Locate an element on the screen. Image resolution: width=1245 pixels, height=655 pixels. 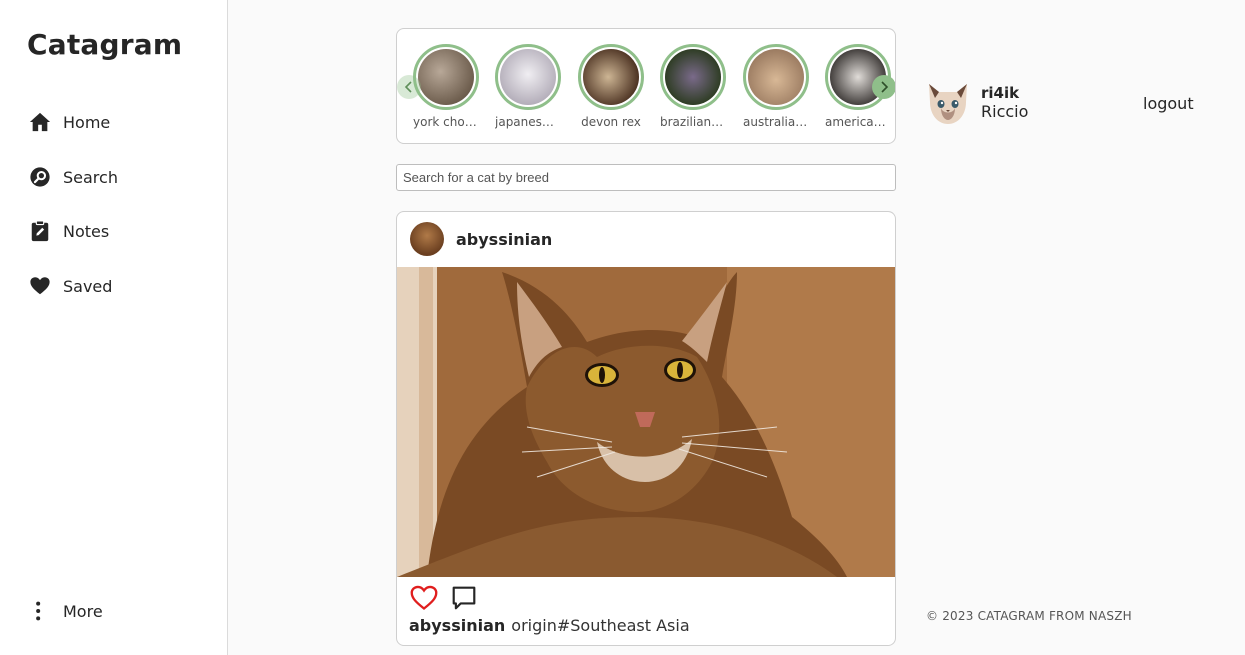
story-item: york chocolate is located at coordinates (446, 86).